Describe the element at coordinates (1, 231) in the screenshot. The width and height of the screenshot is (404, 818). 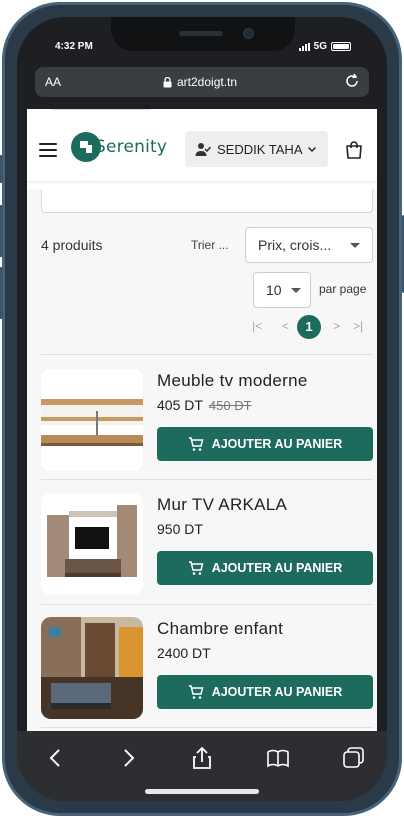
I see `volume-up-button` at that location.